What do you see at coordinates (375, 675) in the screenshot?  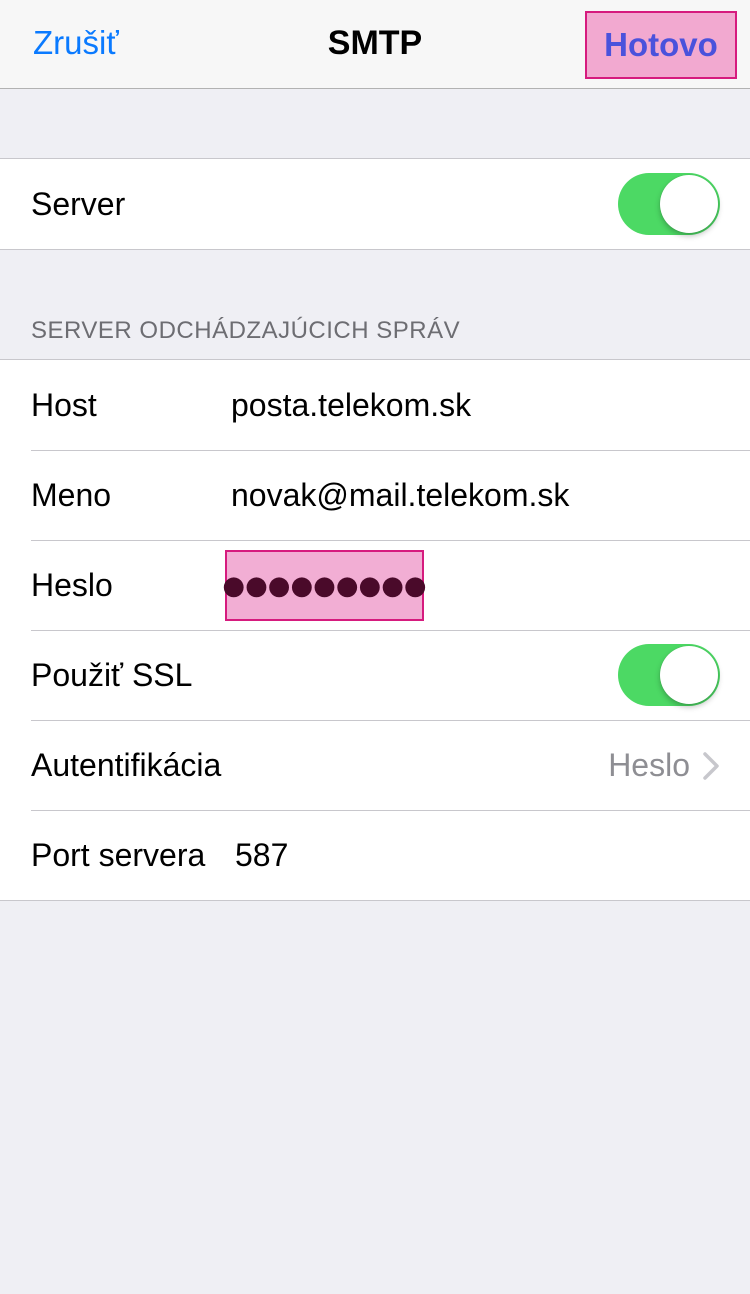 I see `ssl-row: Použiť SSL` at bounding box center [375, 675].